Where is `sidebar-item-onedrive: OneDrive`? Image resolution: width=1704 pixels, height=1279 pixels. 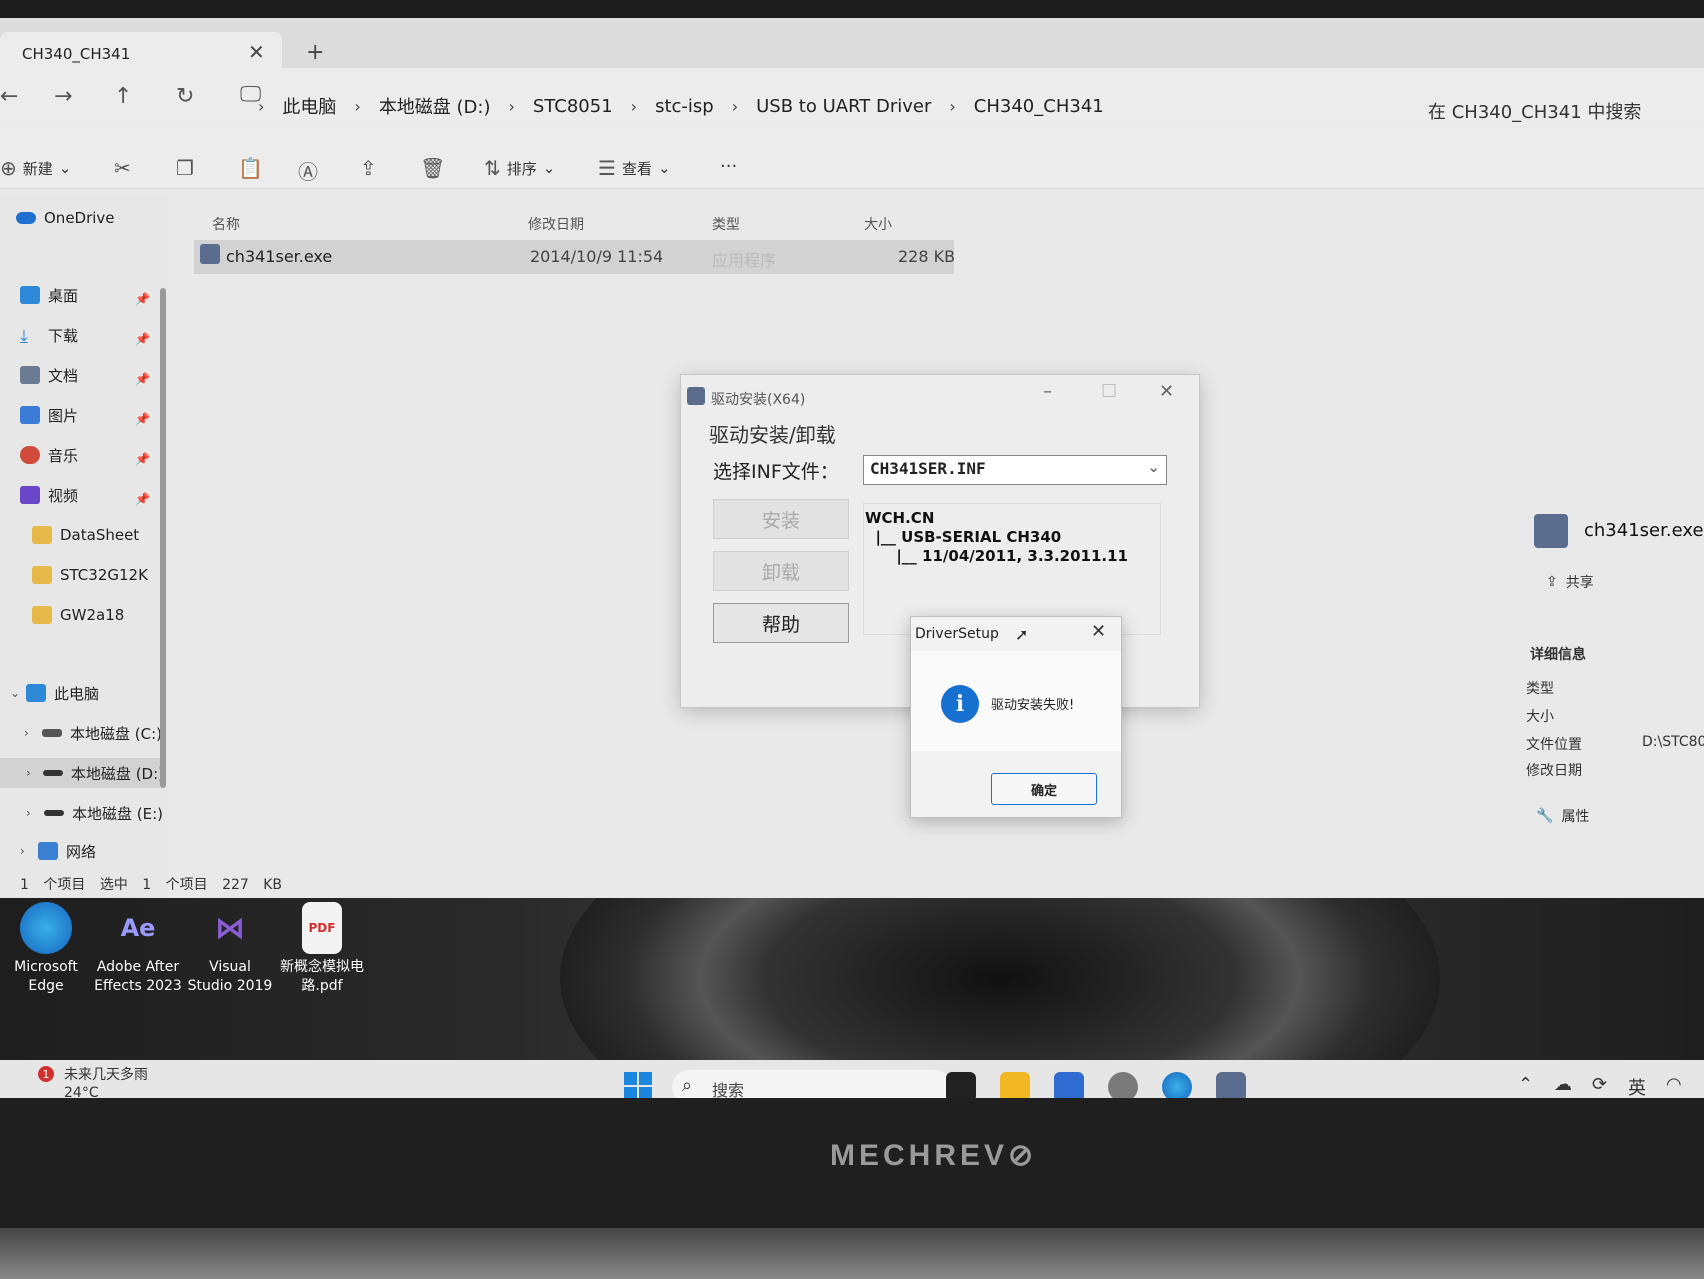 sidebar-item-onedrive: OneDrive is located at coordinates (65, 218).